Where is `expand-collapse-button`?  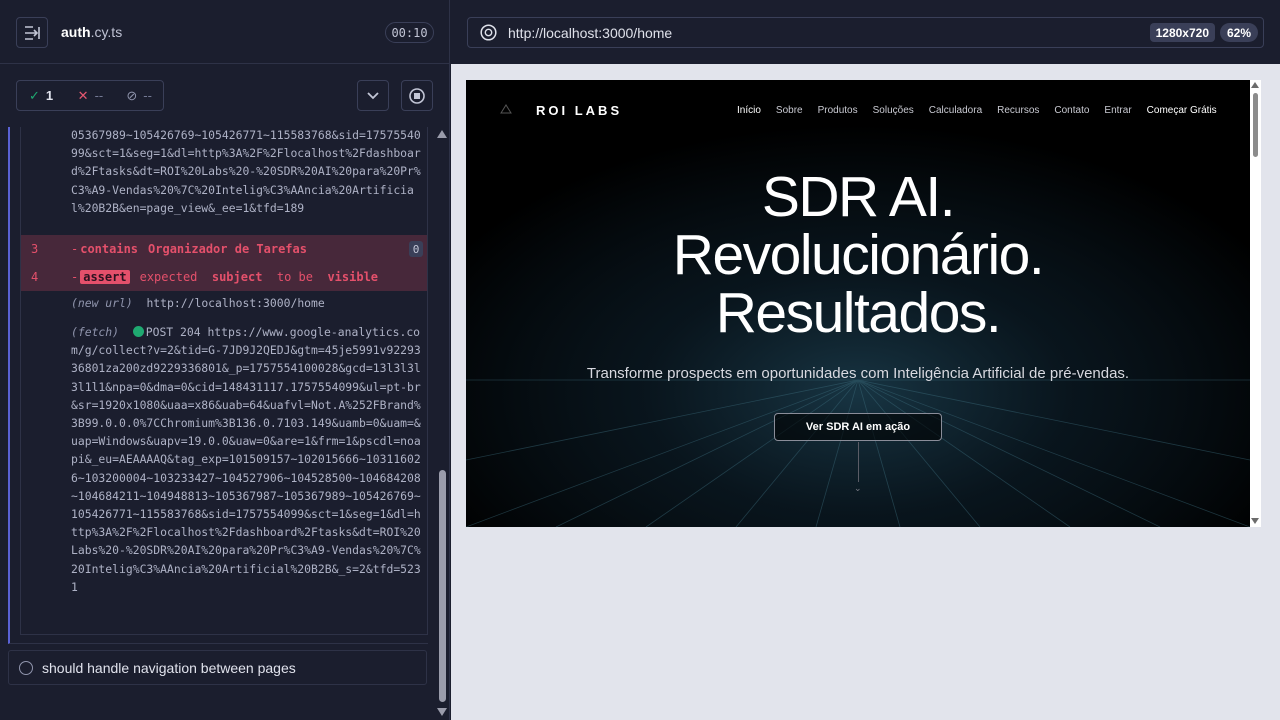 expand-collapse-button is located at coordinates (373, 95).